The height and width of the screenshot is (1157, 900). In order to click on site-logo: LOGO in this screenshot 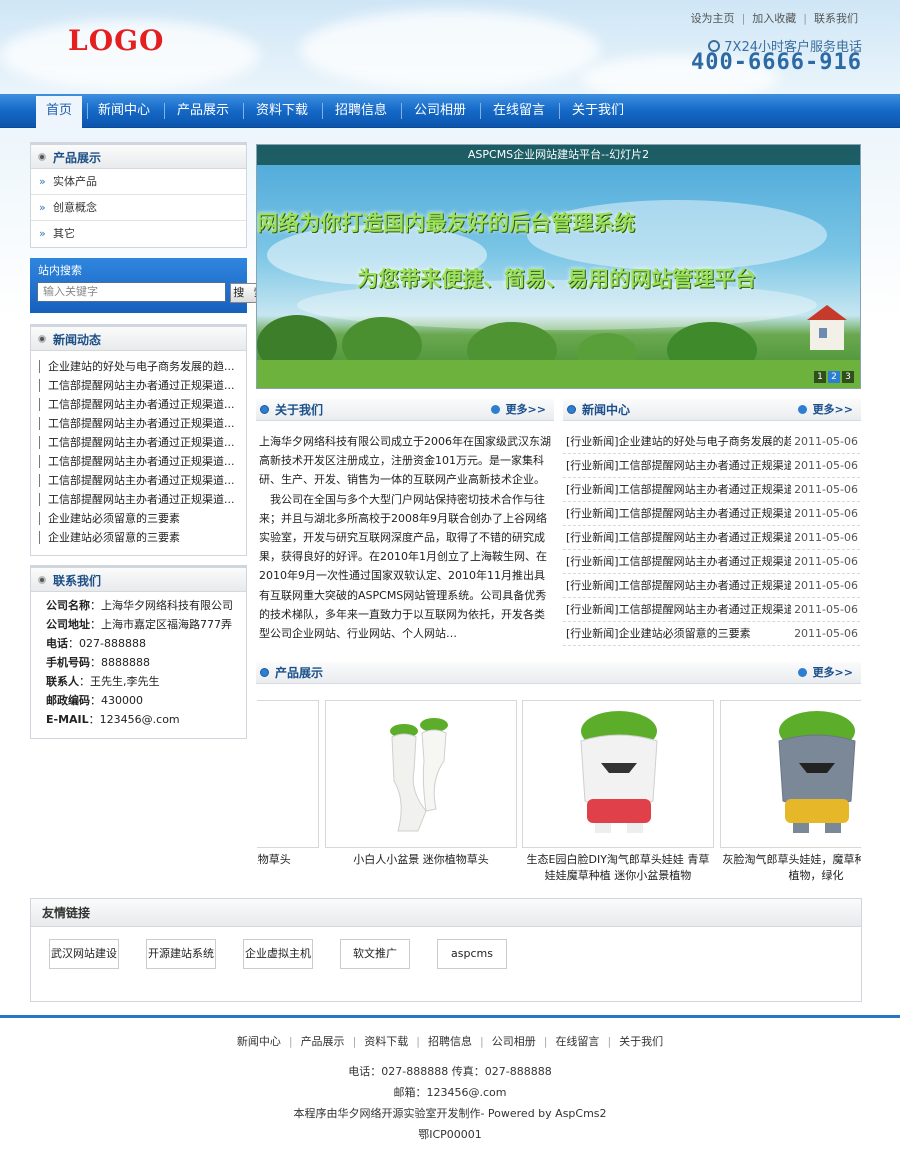, I will do `click(116, 40)`.